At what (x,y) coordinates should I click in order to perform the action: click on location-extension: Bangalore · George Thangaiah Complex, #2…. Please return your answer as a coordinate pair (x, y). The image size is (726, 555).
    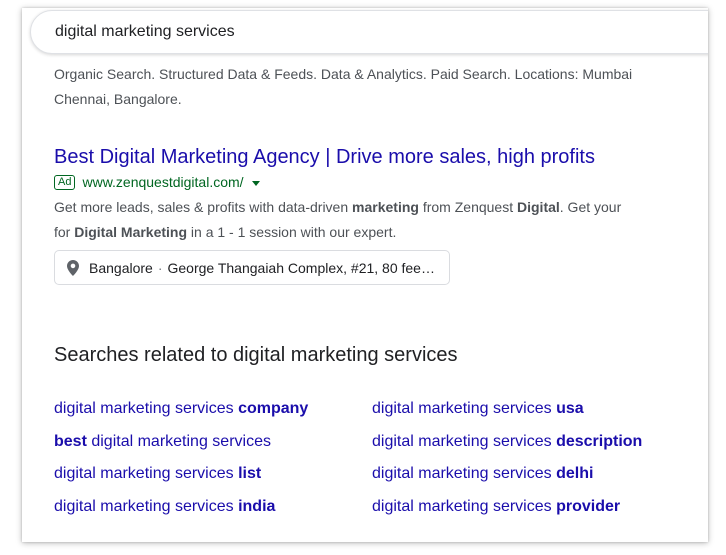
    Looking at the image, I should click on (252, 267).